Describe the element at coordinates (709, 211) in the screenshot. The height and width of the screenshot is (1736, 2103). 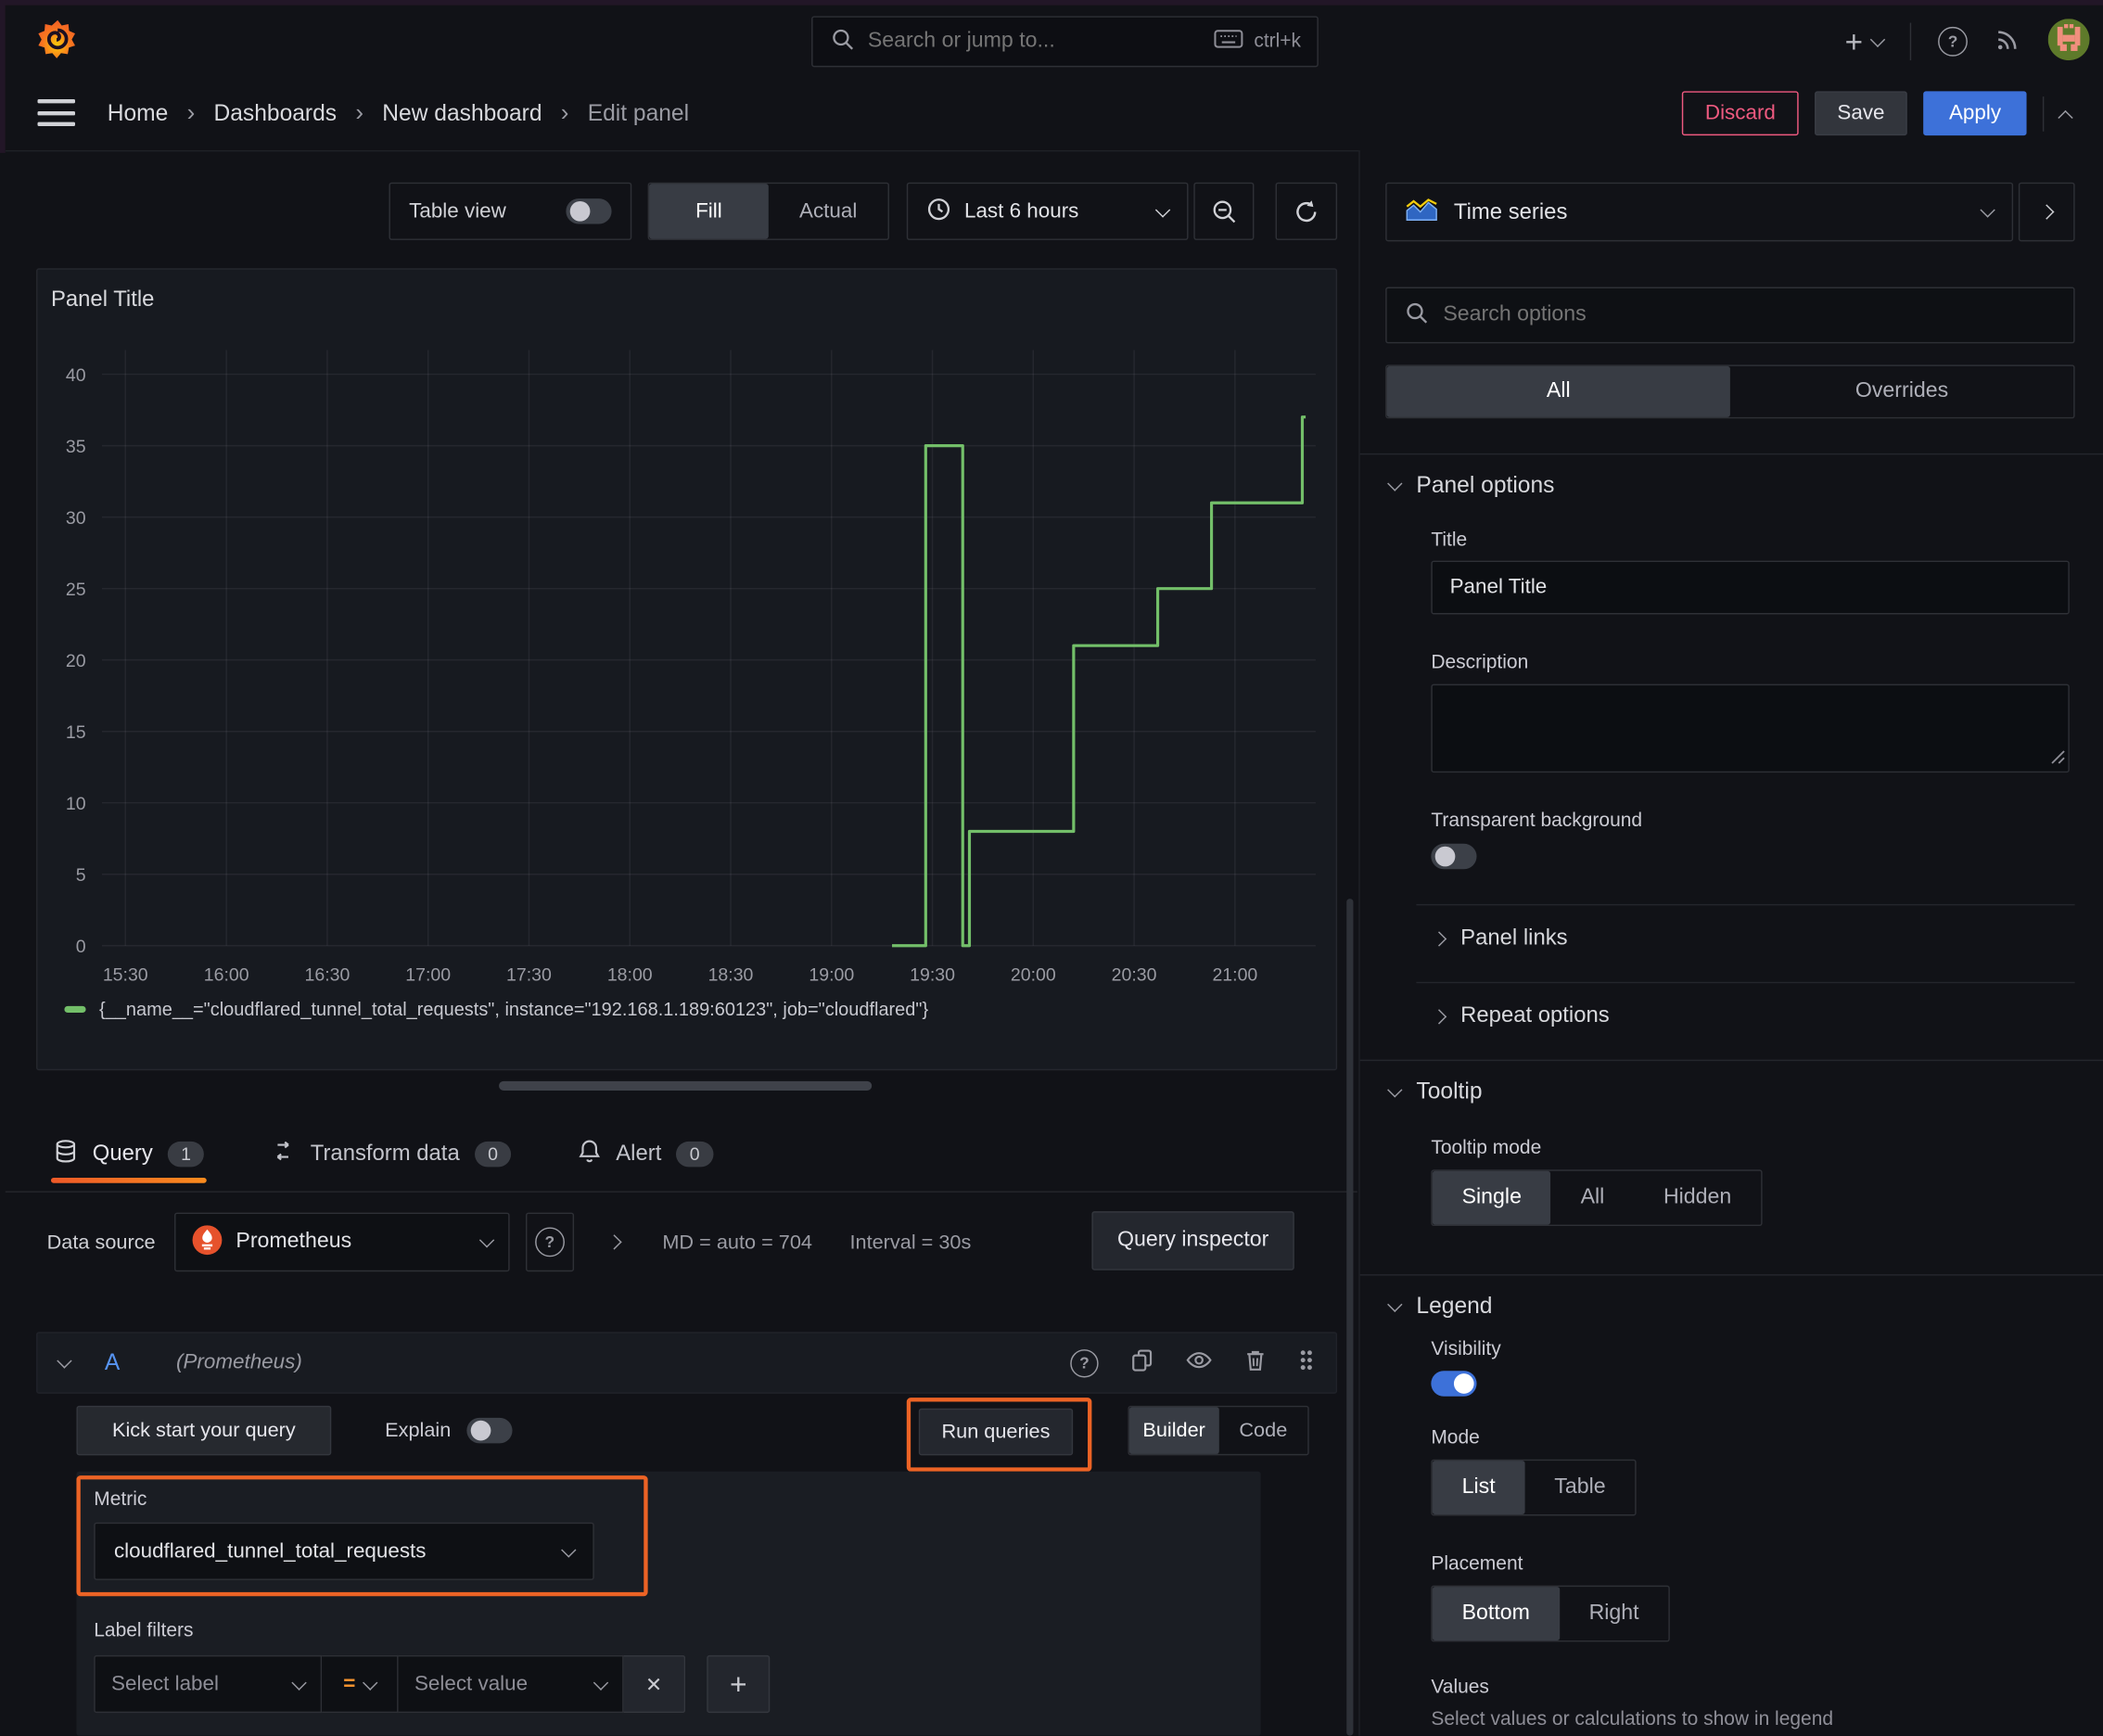
I see `fill-option: Fill` at that location.